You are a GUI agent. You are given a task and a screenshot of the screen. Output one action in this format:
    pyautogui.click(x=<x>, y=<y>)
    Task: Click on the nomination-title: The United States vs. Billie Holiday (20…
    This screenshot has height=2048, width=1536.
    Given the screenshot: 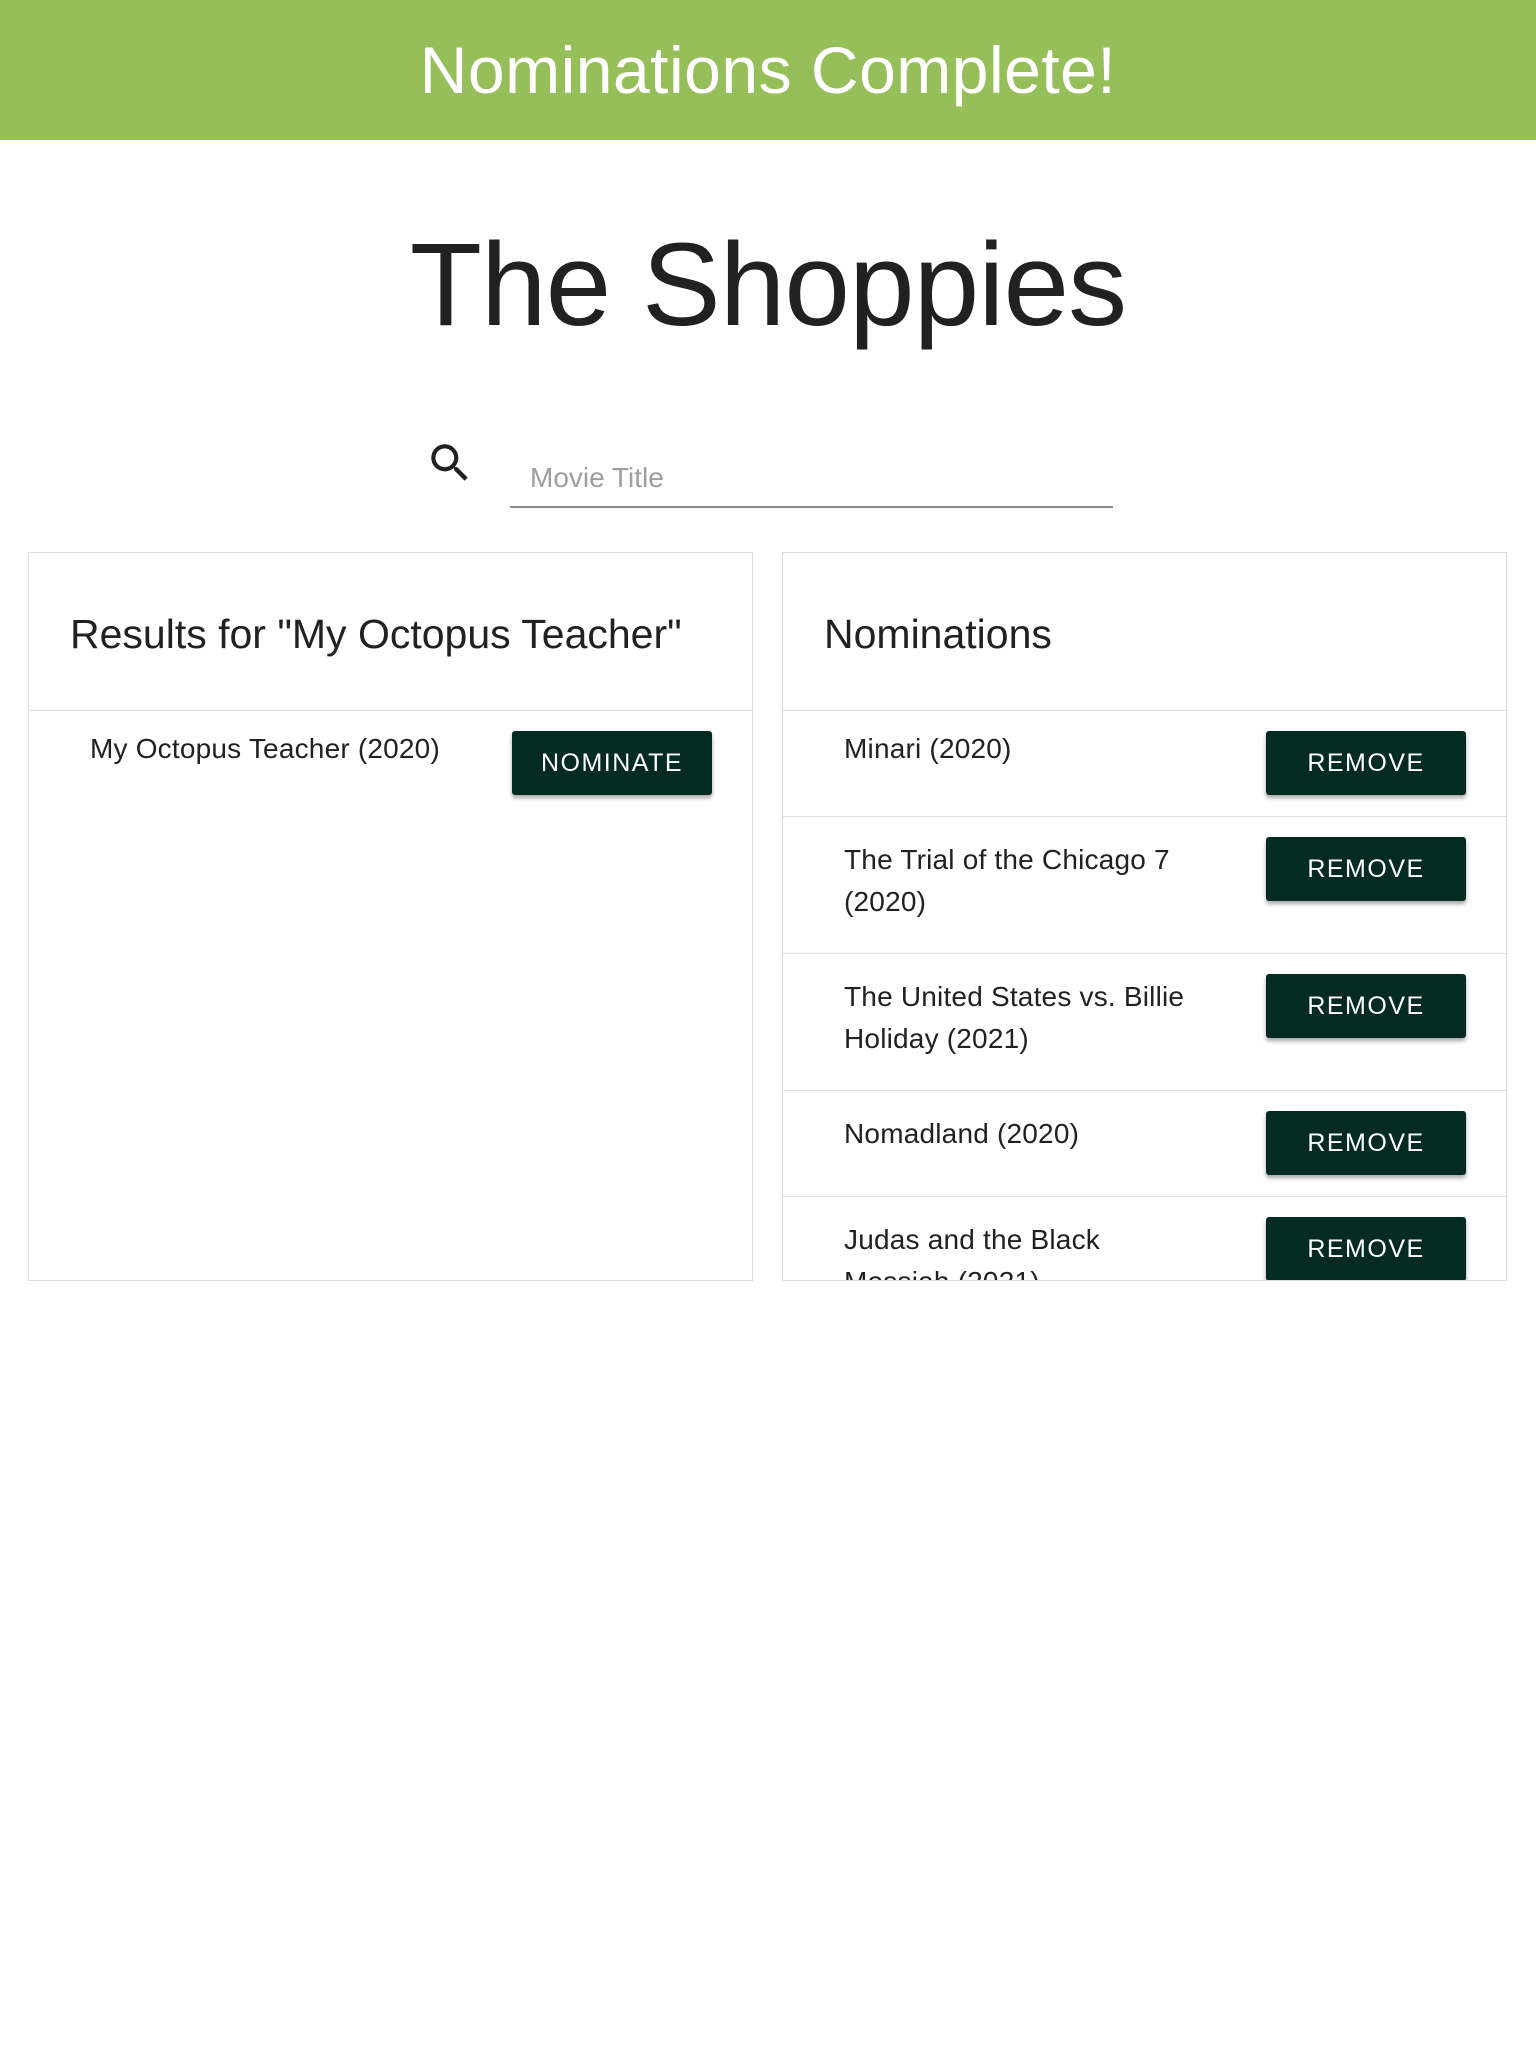 What is the action you would take?
    pyautogui.click(x=1014, y=1017)
    